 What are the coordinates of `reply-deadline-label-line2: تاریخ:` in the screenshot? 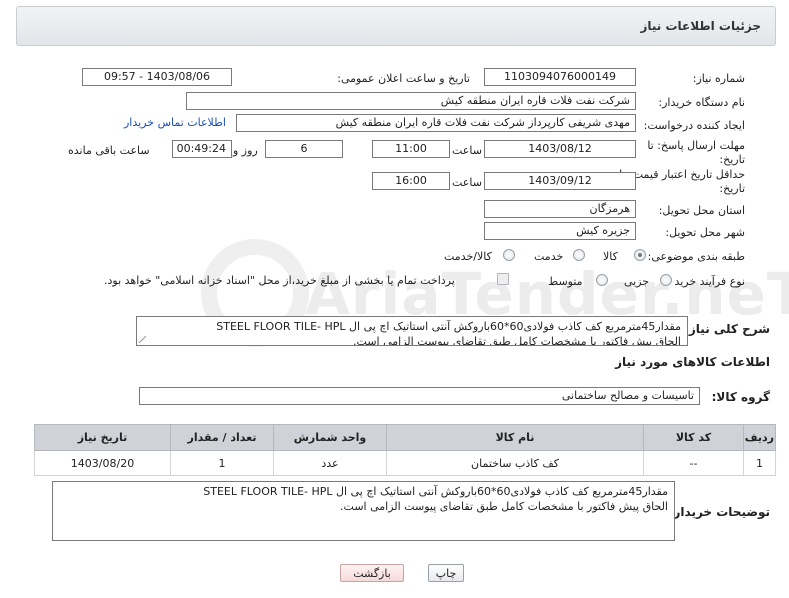 It's located at (732, 159).